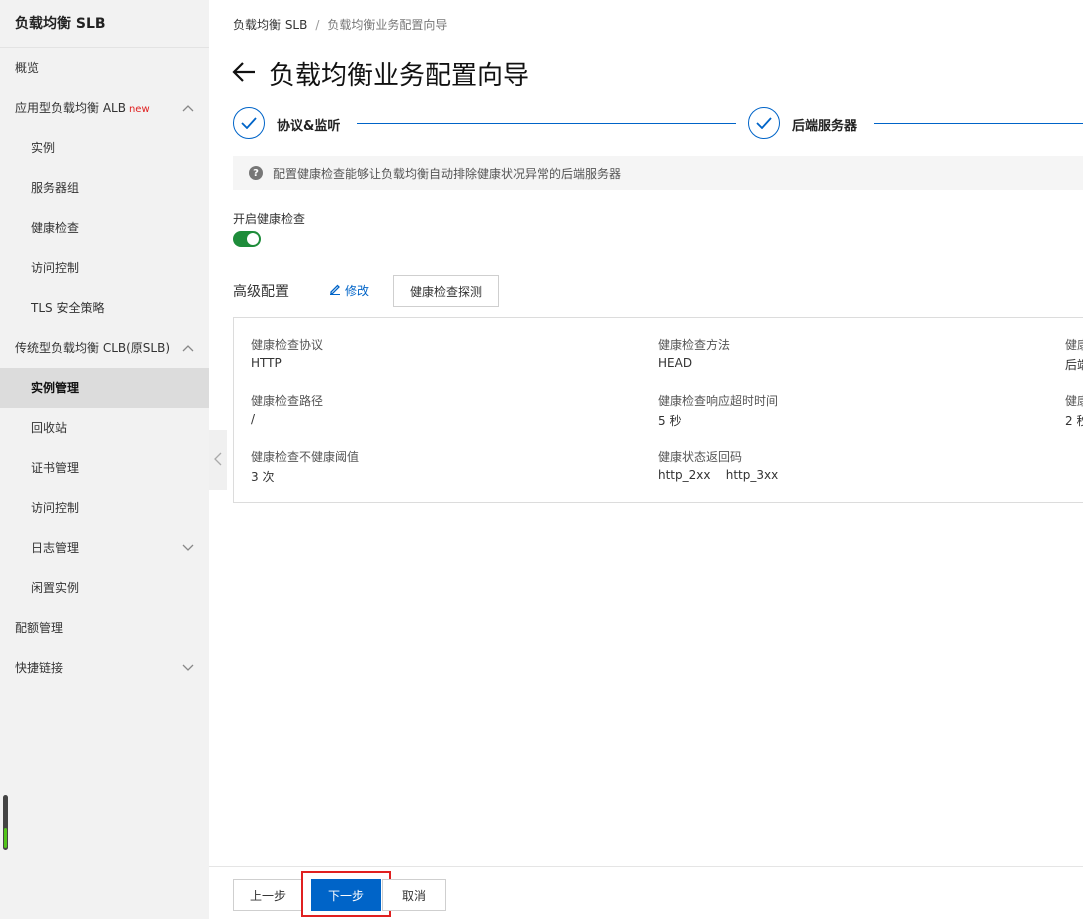  I want to click on field-value: 后端, so click(1074, 365).